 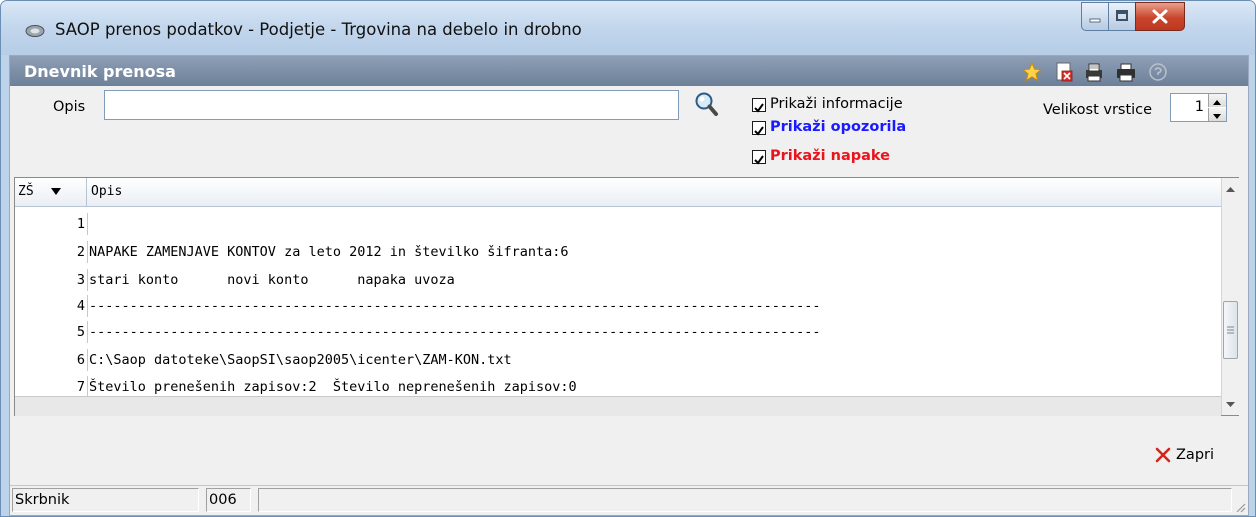 I want to click on row-number: 3, so click(x=80, y=280).